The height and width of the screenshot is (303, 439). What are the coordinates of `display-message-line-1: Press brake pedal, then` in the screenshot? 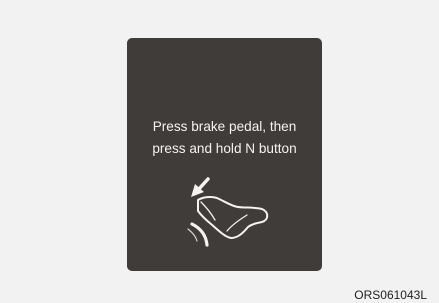 It's located at (224, 126).